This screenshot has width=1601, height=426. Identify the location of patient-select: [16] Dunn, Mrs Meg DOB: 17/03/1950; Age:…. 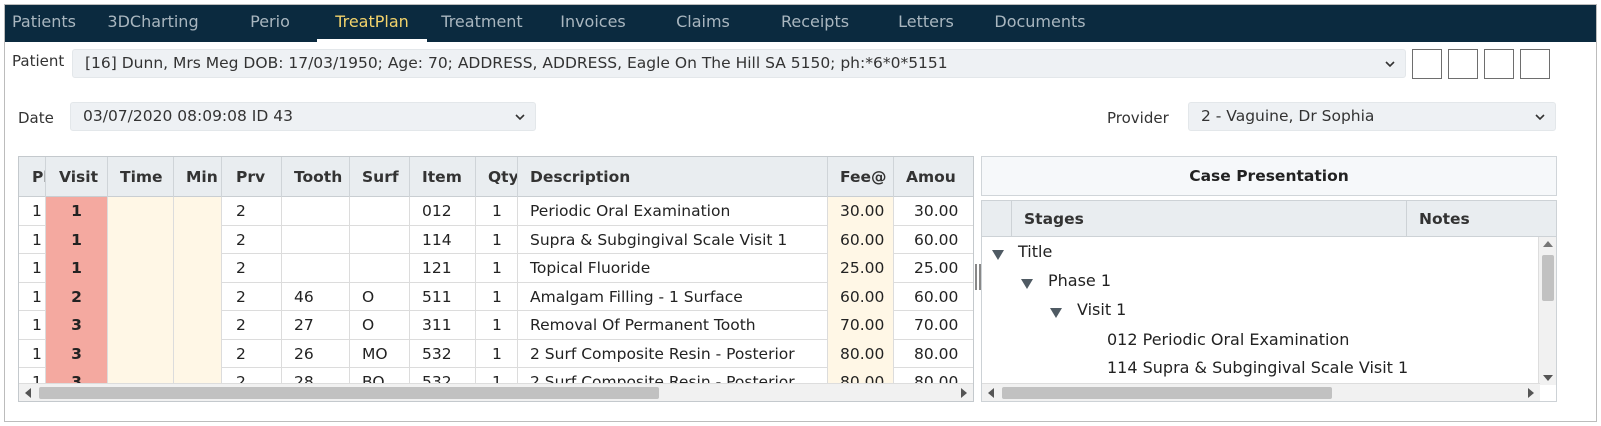
(739, 63).